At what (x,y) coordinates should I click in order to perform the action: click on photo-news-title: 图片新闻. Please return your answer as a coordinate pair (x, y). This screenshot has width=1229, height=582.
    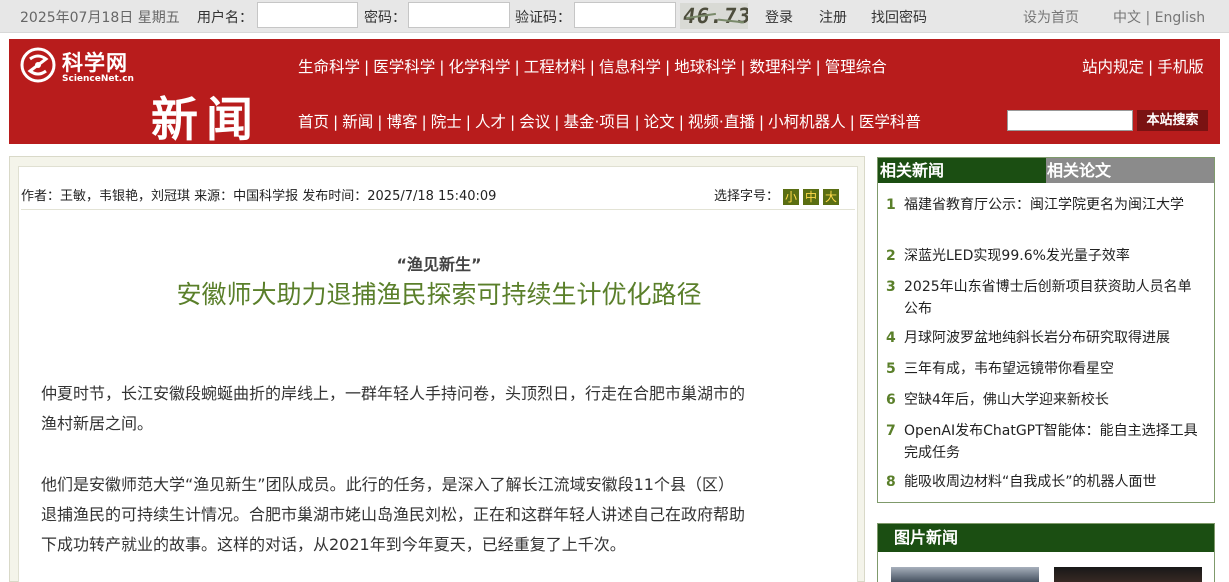
    Looking at the image, I should click on (1046, 538).